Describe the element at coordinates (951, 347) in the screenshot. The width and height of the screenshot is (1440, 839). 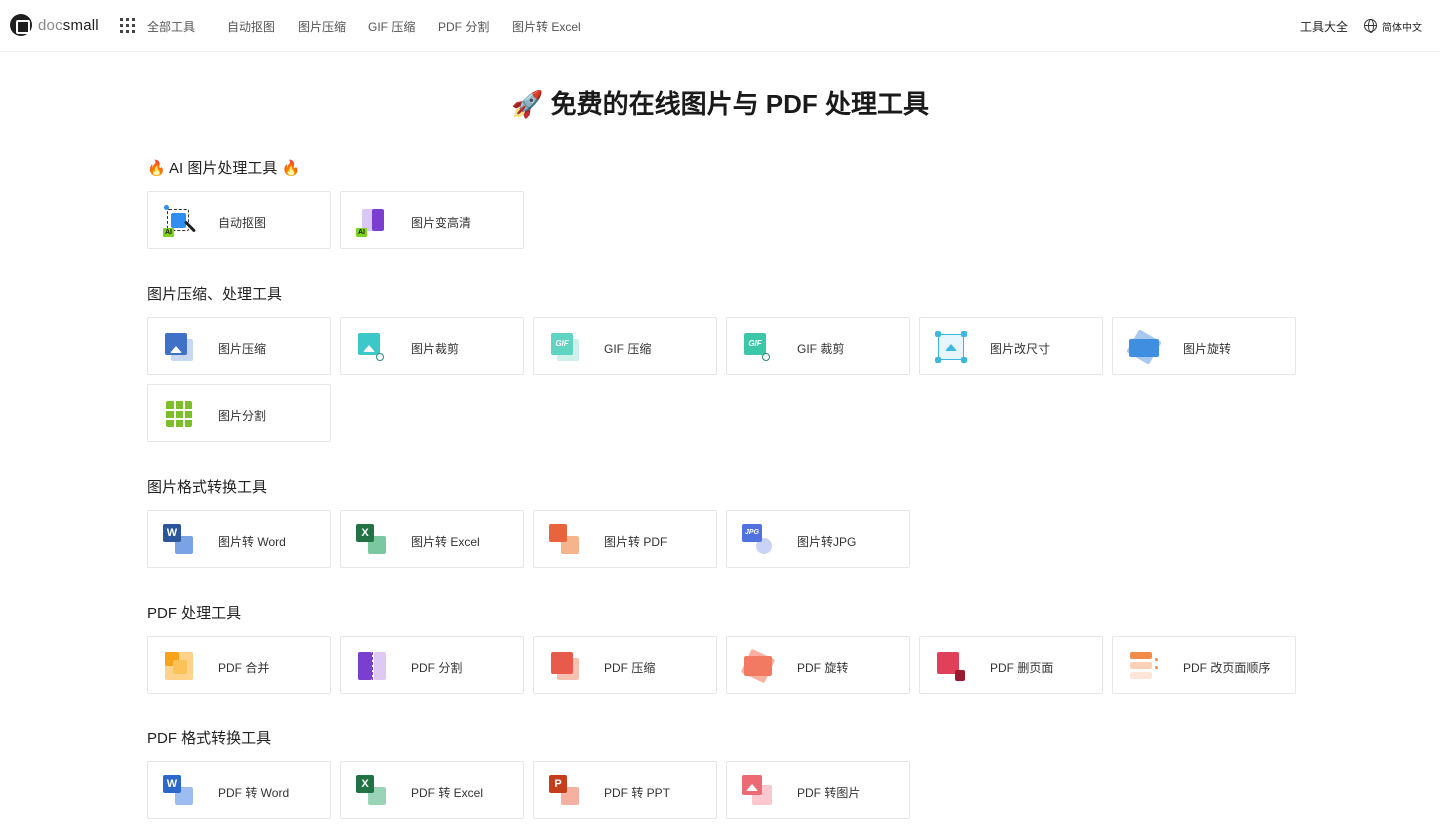
I see `image-resize-icon` at that location.